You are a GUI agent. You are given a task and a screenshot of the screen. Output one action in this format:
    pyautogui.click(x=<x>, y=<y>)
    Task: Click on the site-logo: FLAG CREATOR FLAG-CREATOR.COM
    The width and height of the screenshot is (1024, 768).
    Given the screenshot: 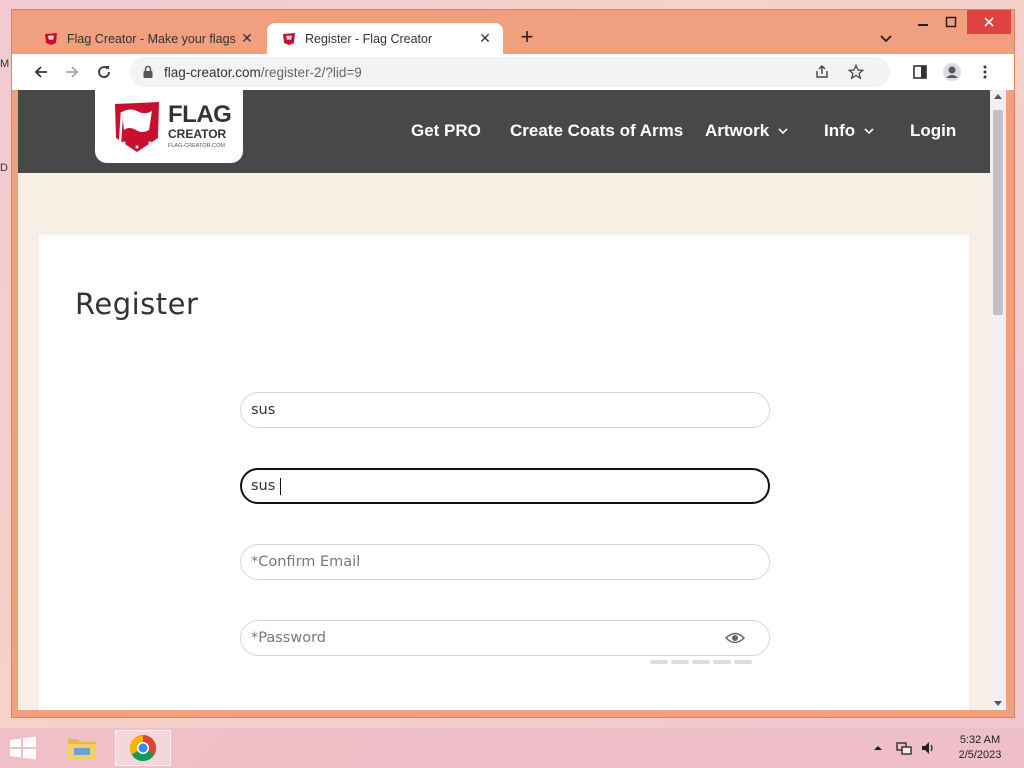 What is the action you would take?
    pyautogui.click(x=169, y=126)
    